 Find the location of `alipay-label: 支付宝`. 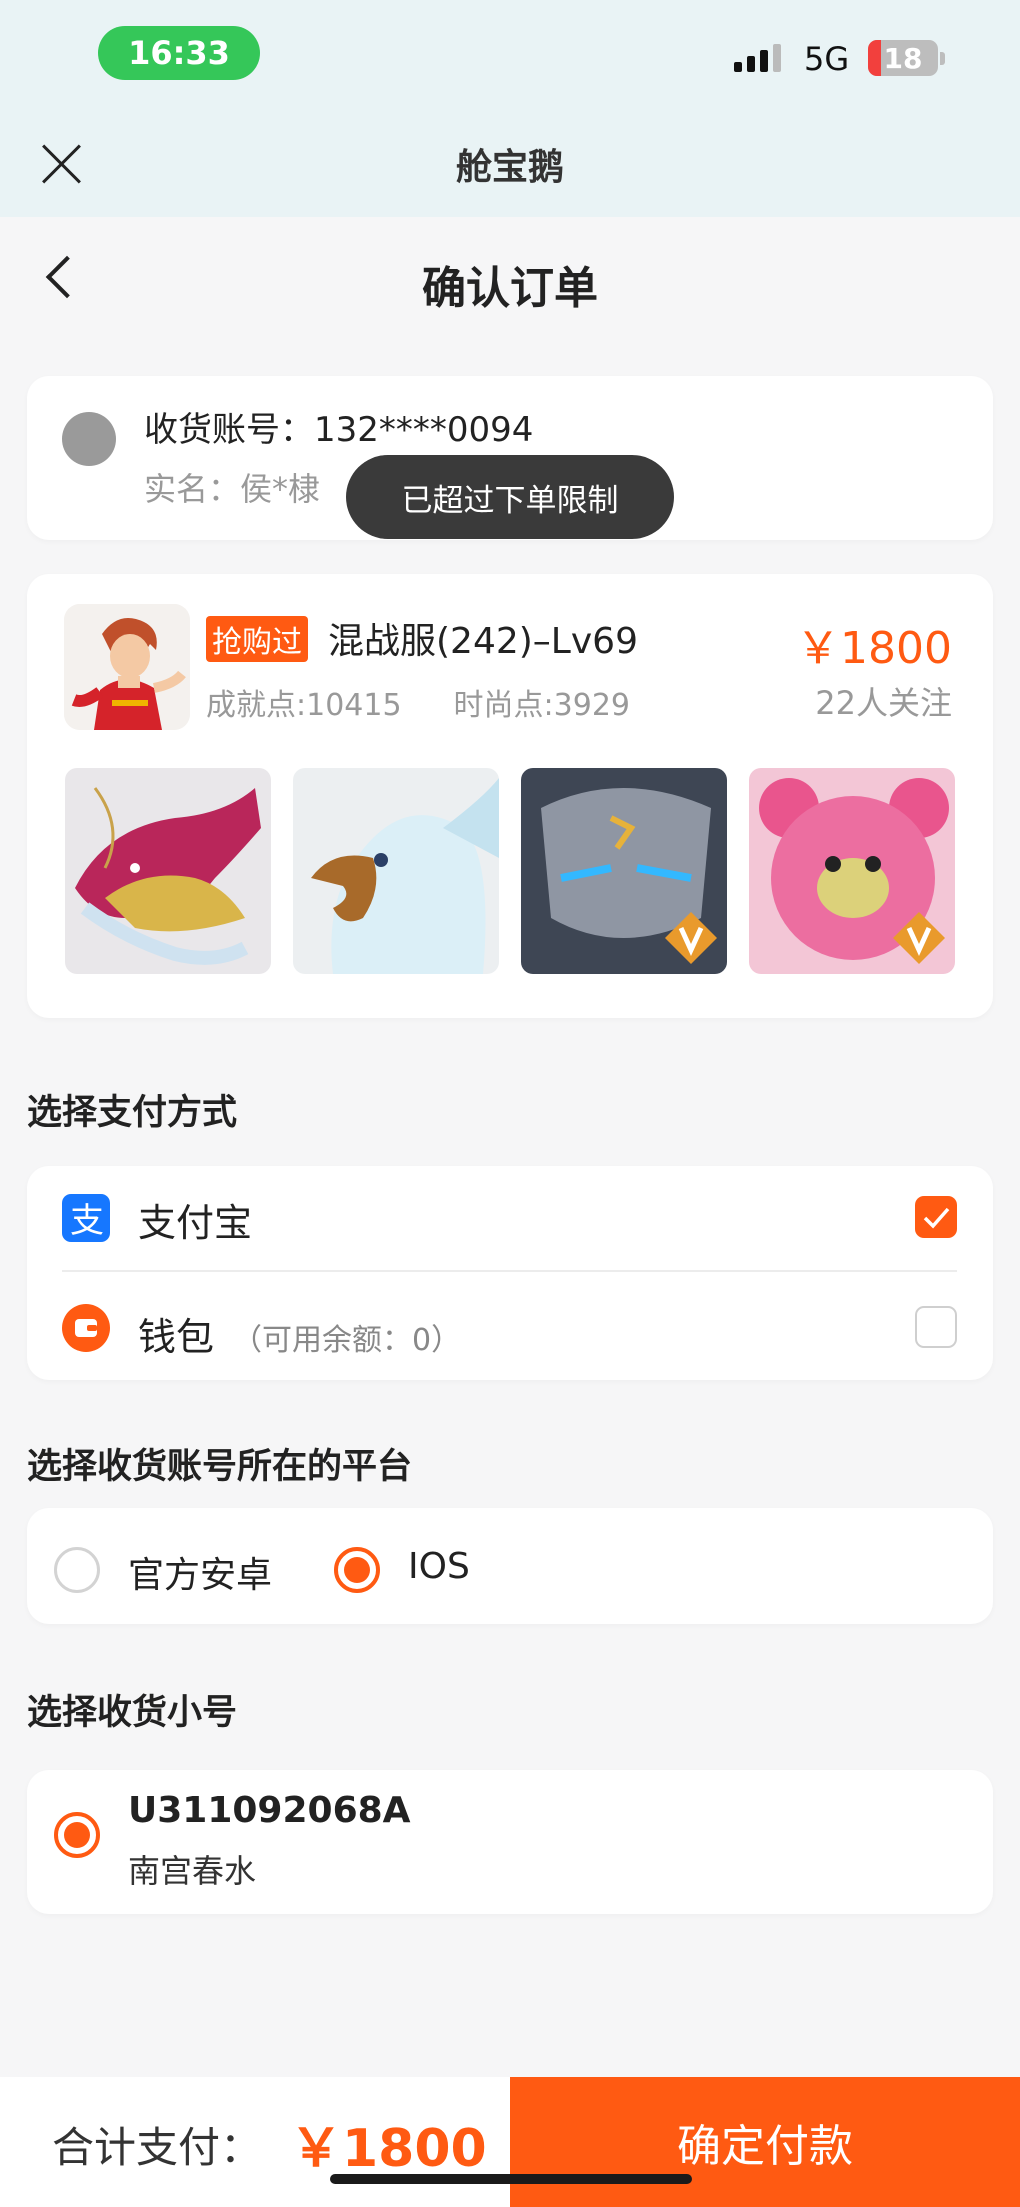

alipay-label: 支付宝 is located at coordinates (195, 1223).